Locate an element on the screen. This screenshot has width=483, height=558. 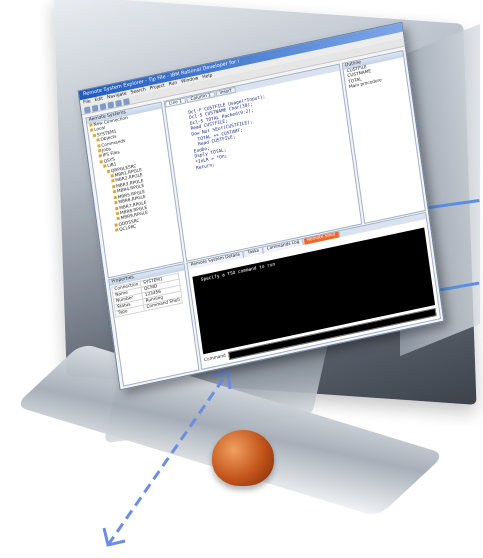
save-icon is located at coordinates (95, 108).